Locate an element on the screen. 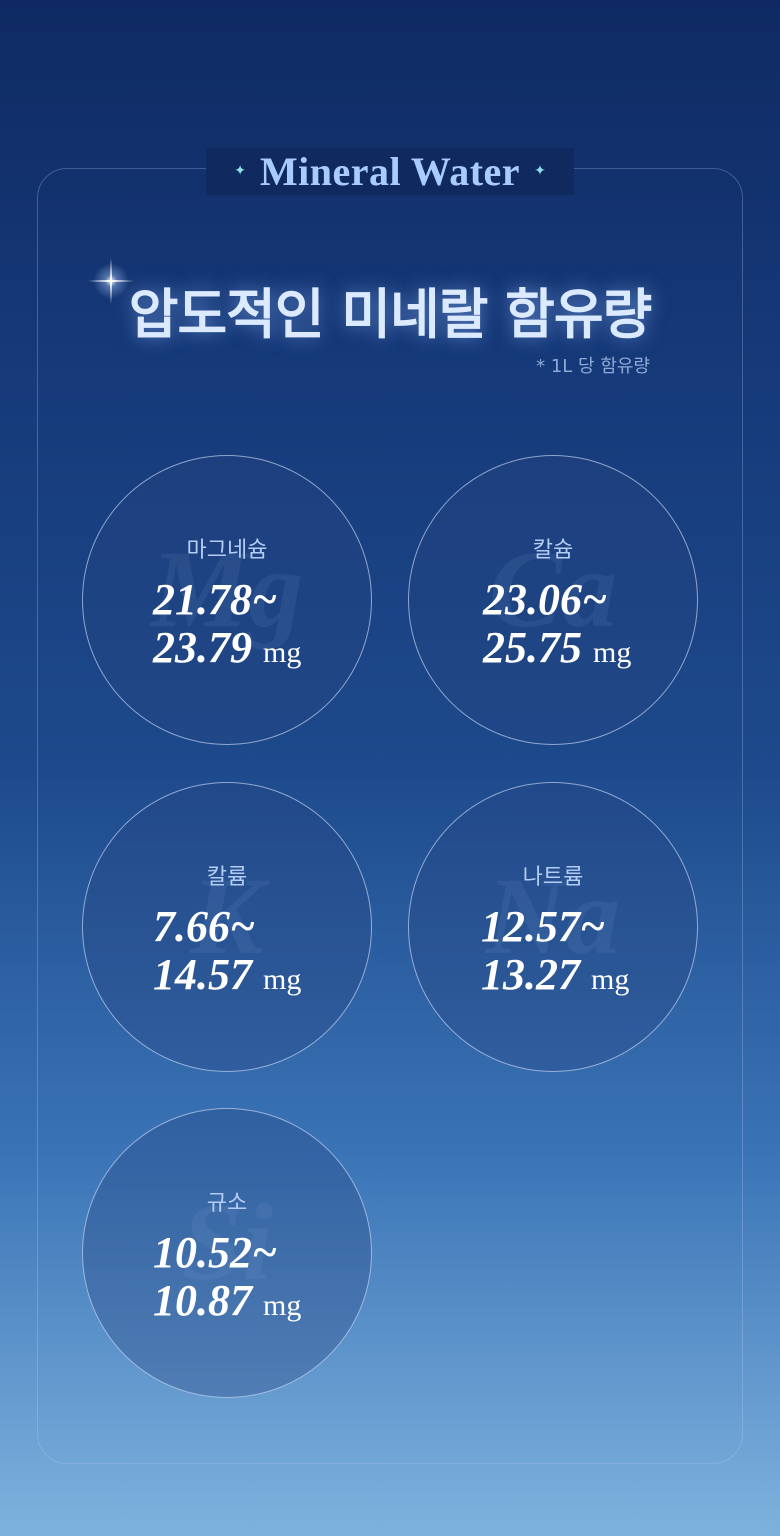 Image resolution: width=780 pixels, height=1536 pixels. mineral-value-to-row: 23.79 mg is located at coordinates (227, 650).